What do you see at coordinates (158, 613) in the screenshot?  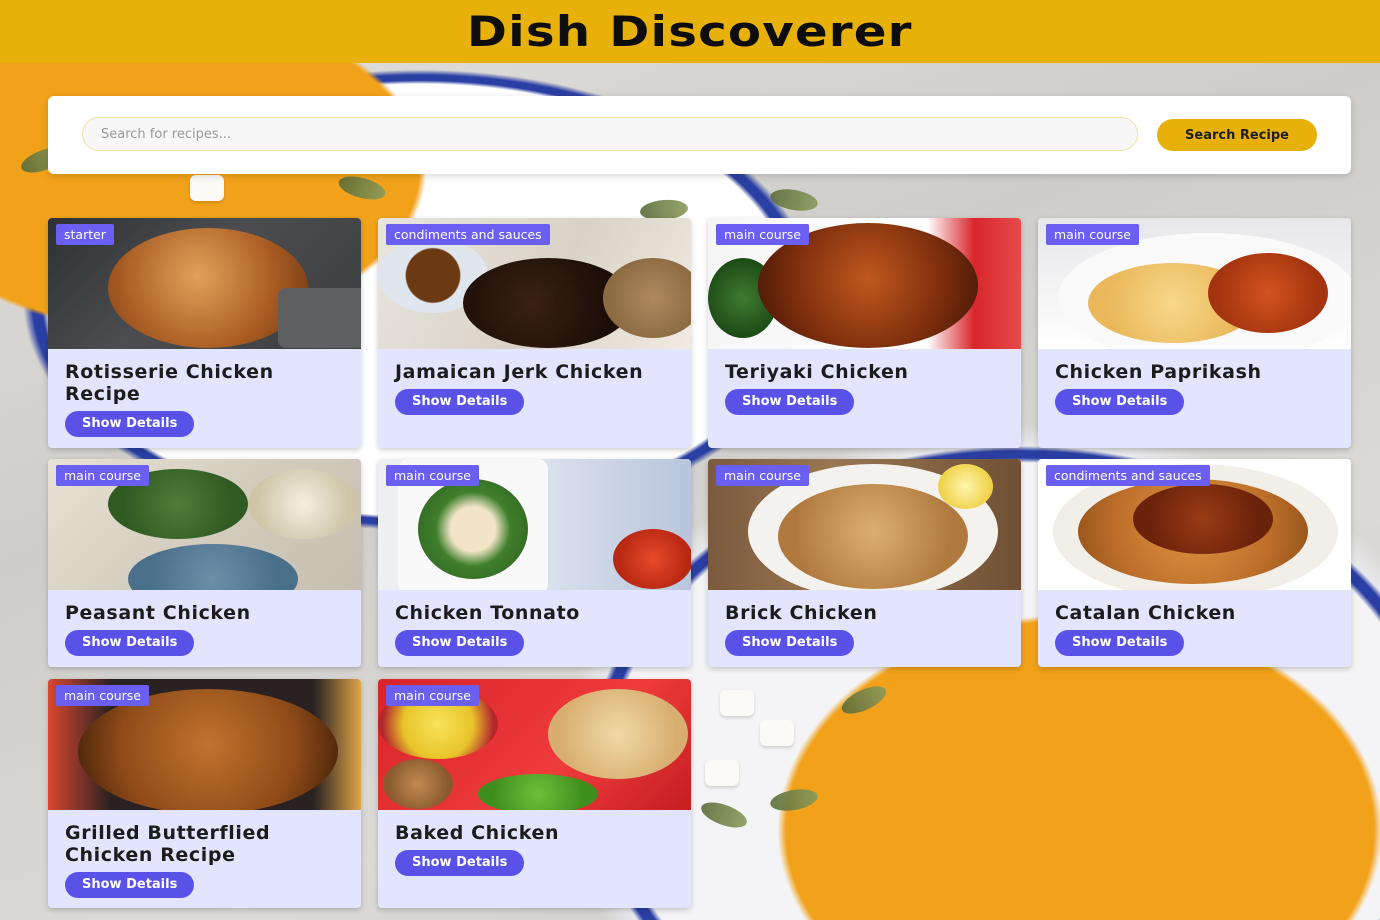 I see `recipe-title: Peasant Chicken` at bounding box center [158, 613].